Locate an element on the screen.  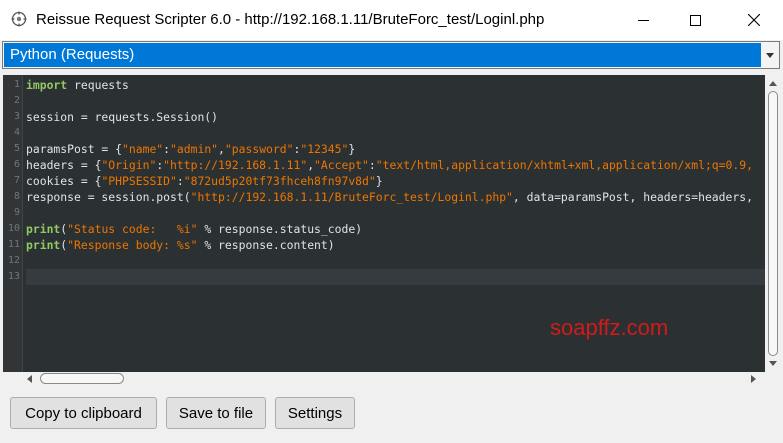
vertical-scroll-thumb is located at coordinates (773, 223).